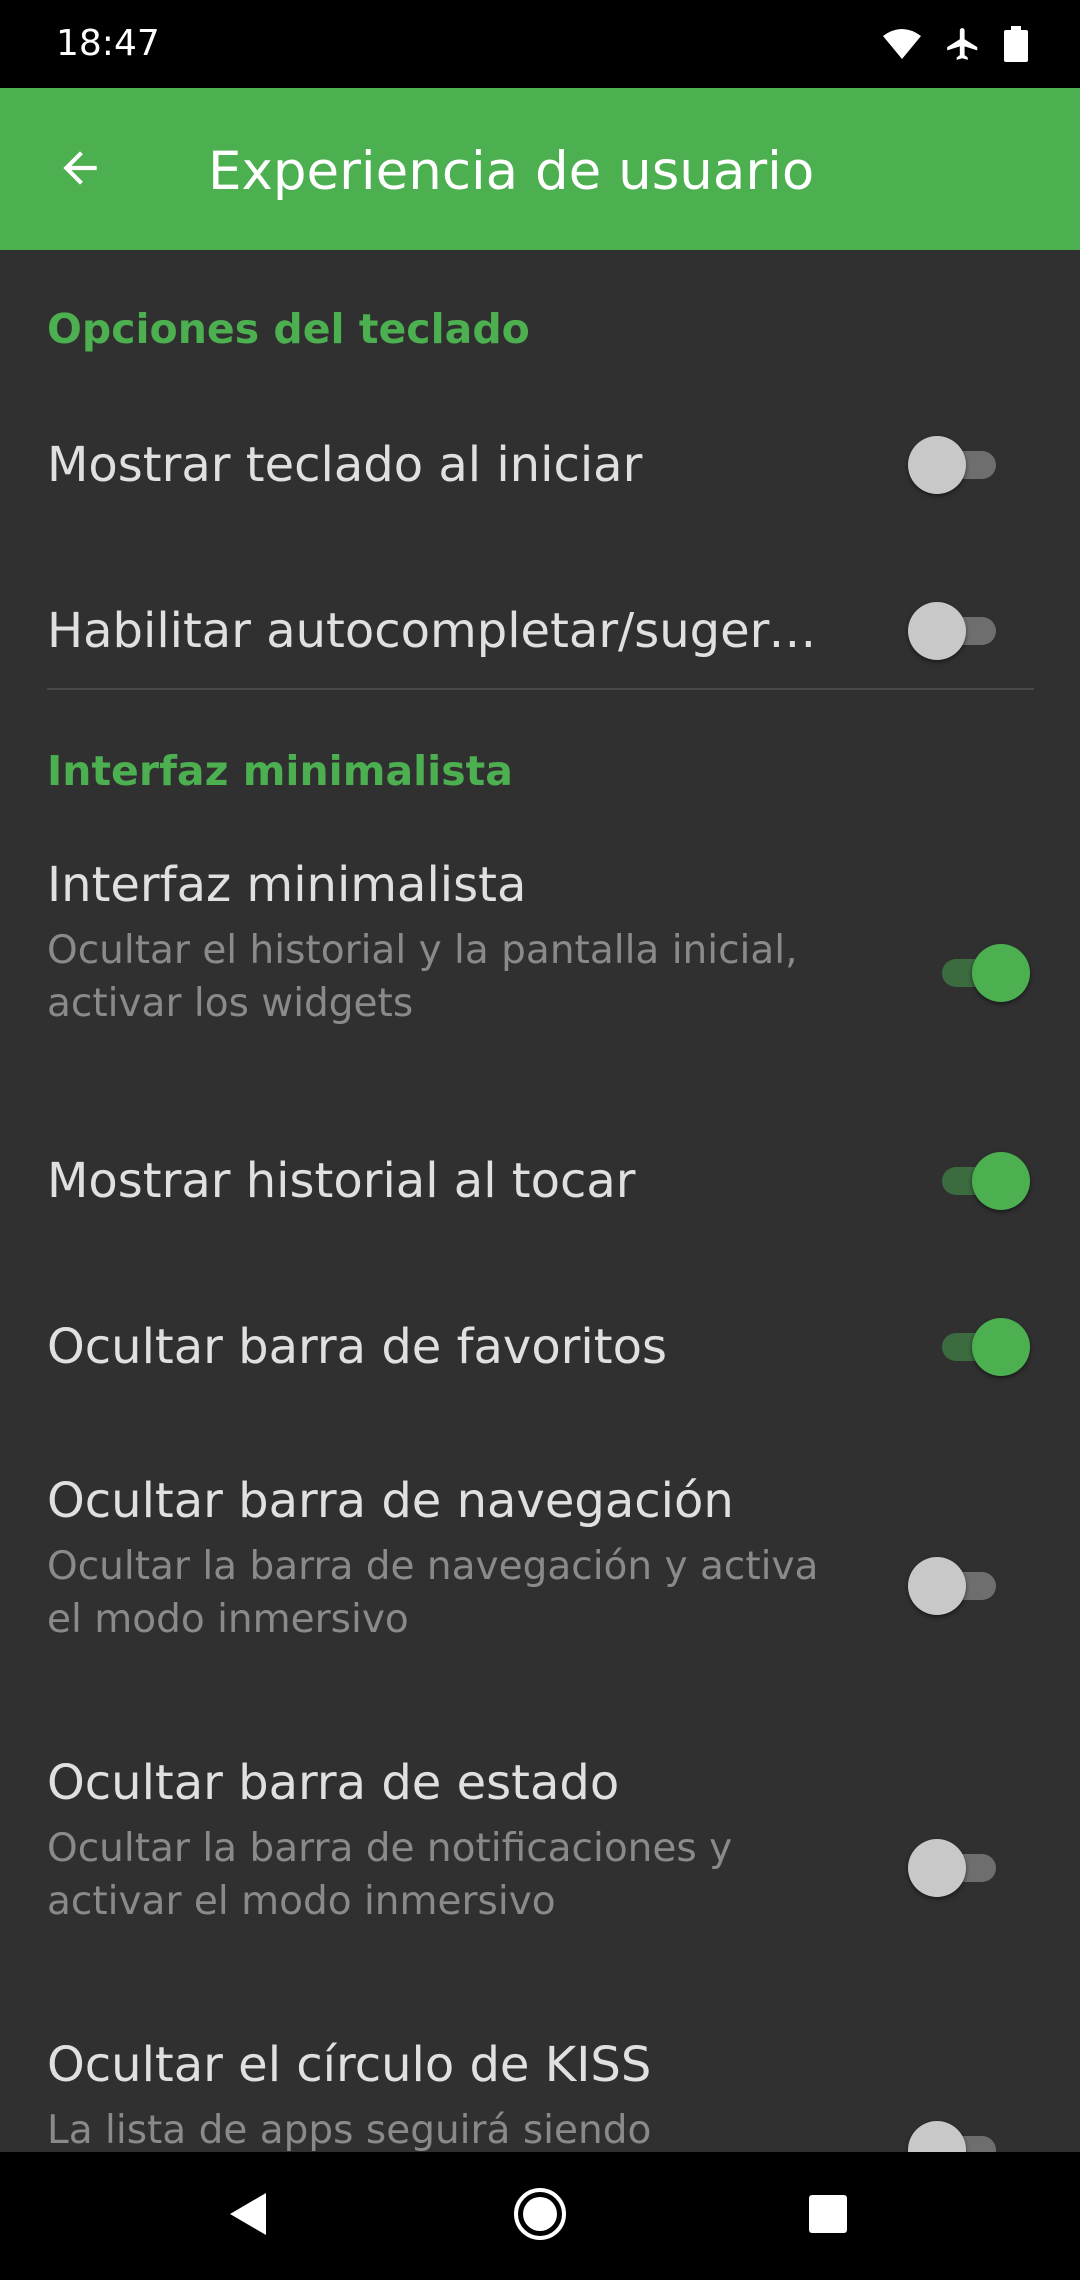 Image resolution: width=1080 pixels, height=2280 pixels. I want to click on nav-back-button, so click(248, 2216).